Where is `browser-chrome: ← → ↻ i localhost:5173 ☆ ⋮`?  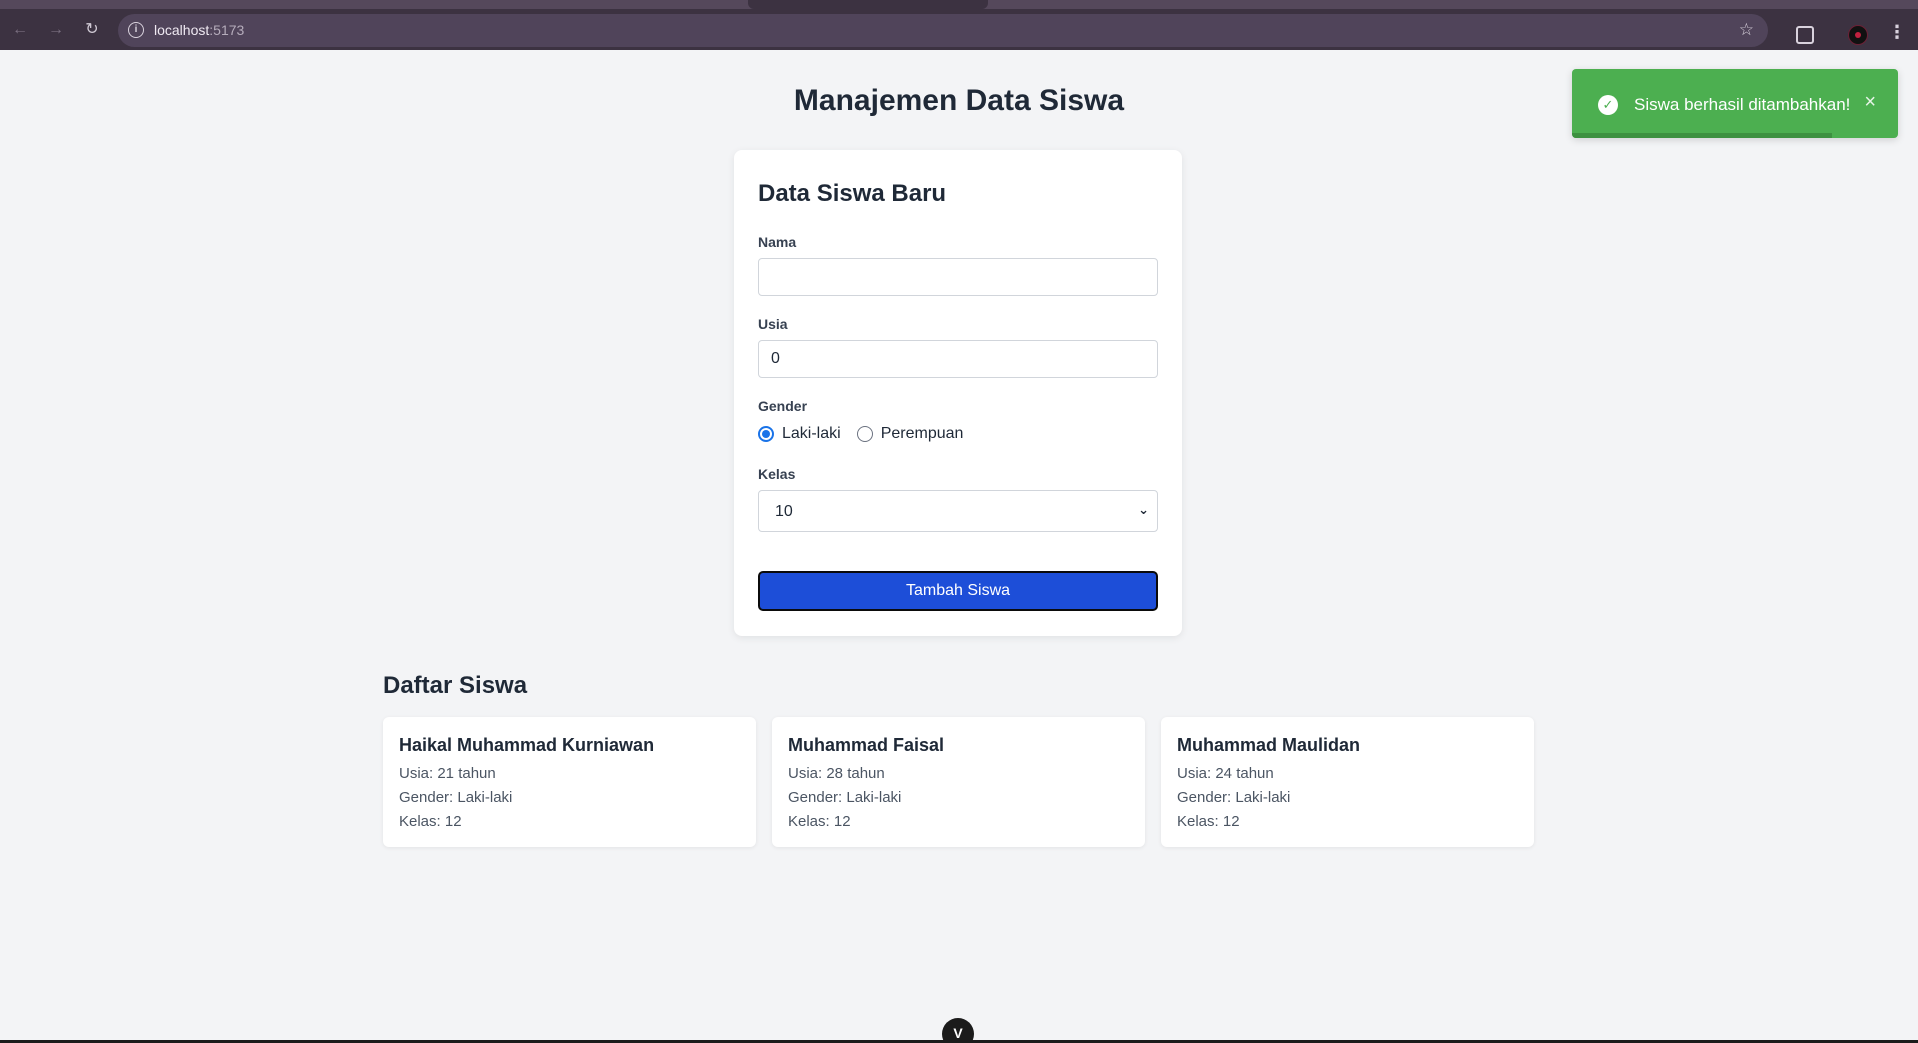
browser-chrome: ← → ↻ i localhost:5173 ☆ ⋮ is located at coordinates (959, 25).